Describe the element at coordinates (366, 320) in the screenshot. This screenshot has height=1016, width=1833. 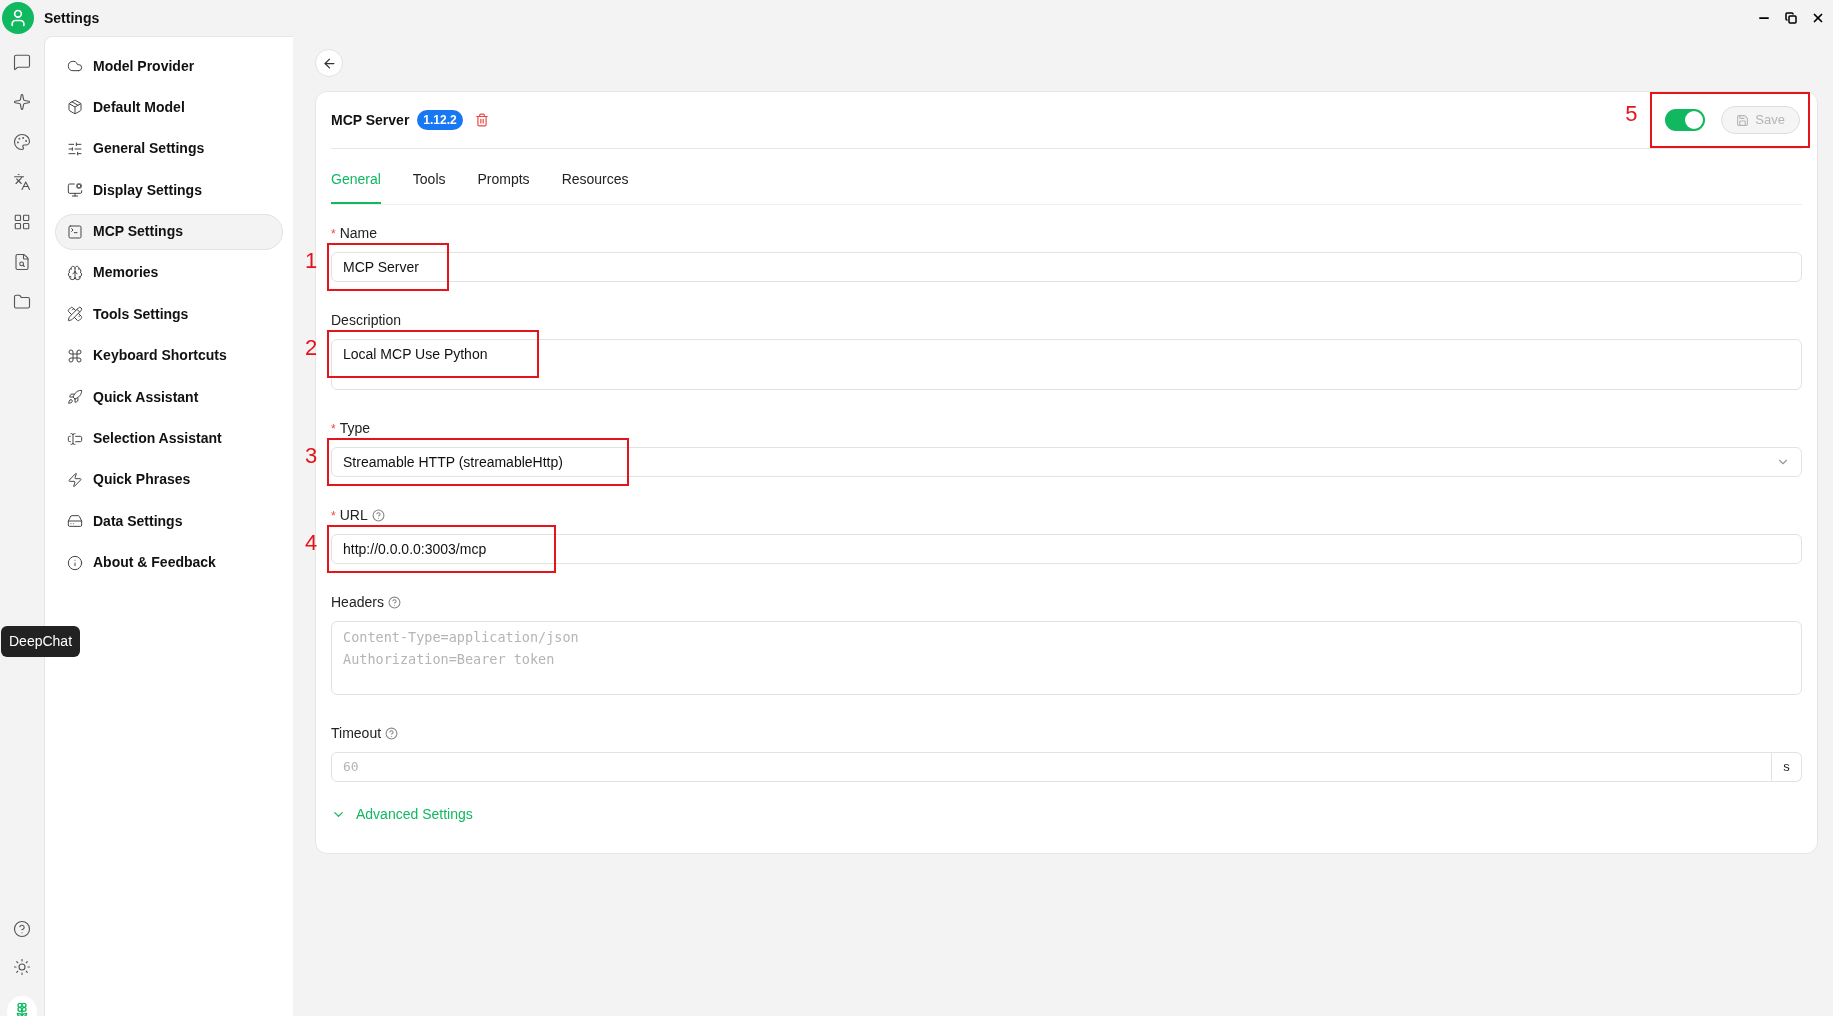
I see `field-label: Description` at that location.